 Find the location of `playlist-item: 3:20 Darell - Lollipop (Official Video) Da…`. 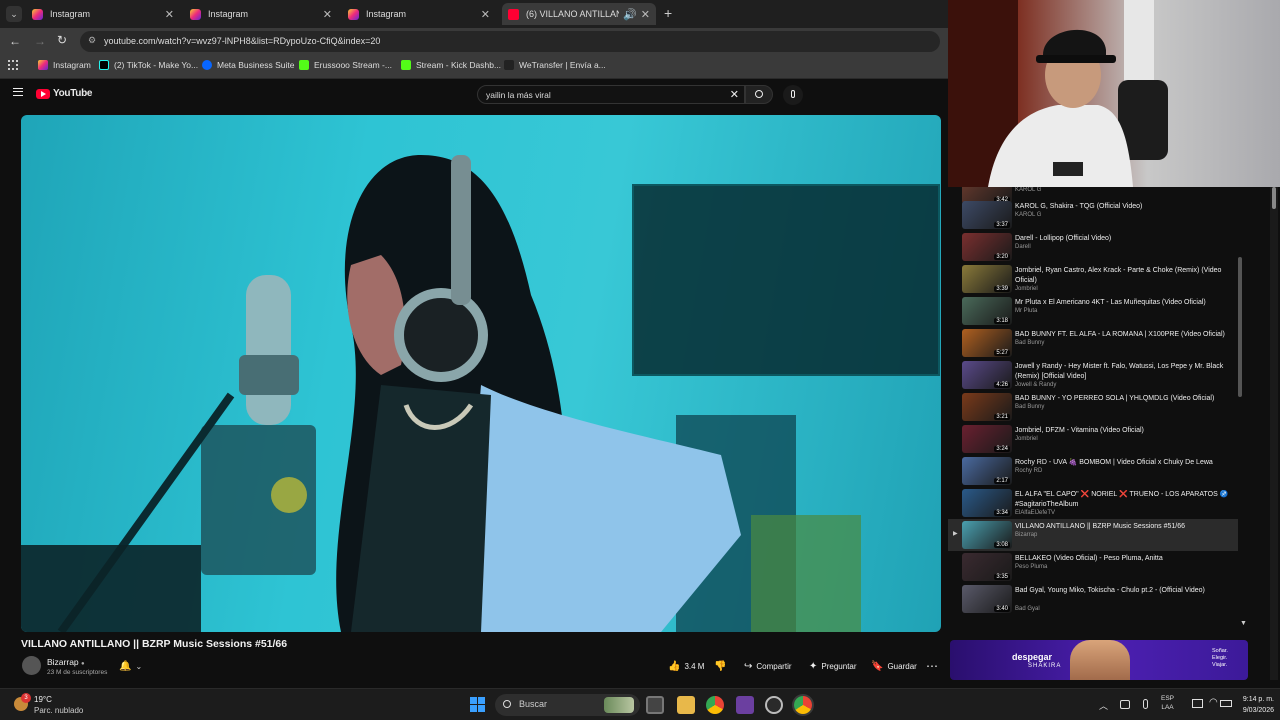

playlist-item: 3:20 Darell - Lollipop (Official Video) Da… is located at coordinates (1093, 247).